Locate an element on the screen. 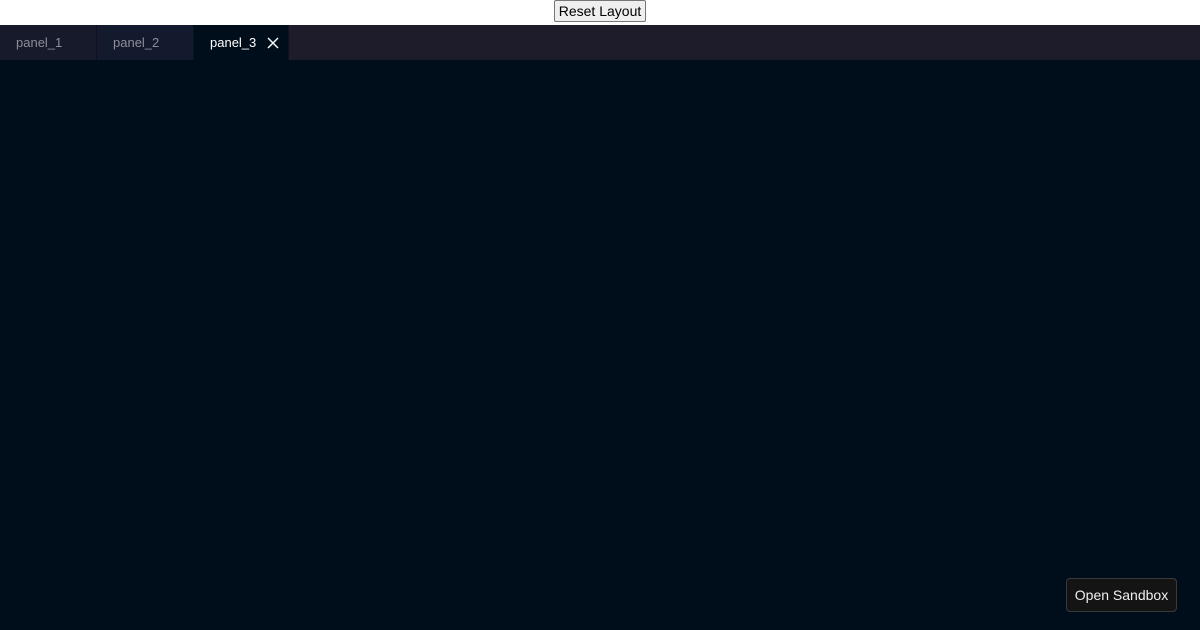 The height and width of the screenshot is (630, 1200). reset-layout-button: Reset Layout is located at coordinates (600, 11).